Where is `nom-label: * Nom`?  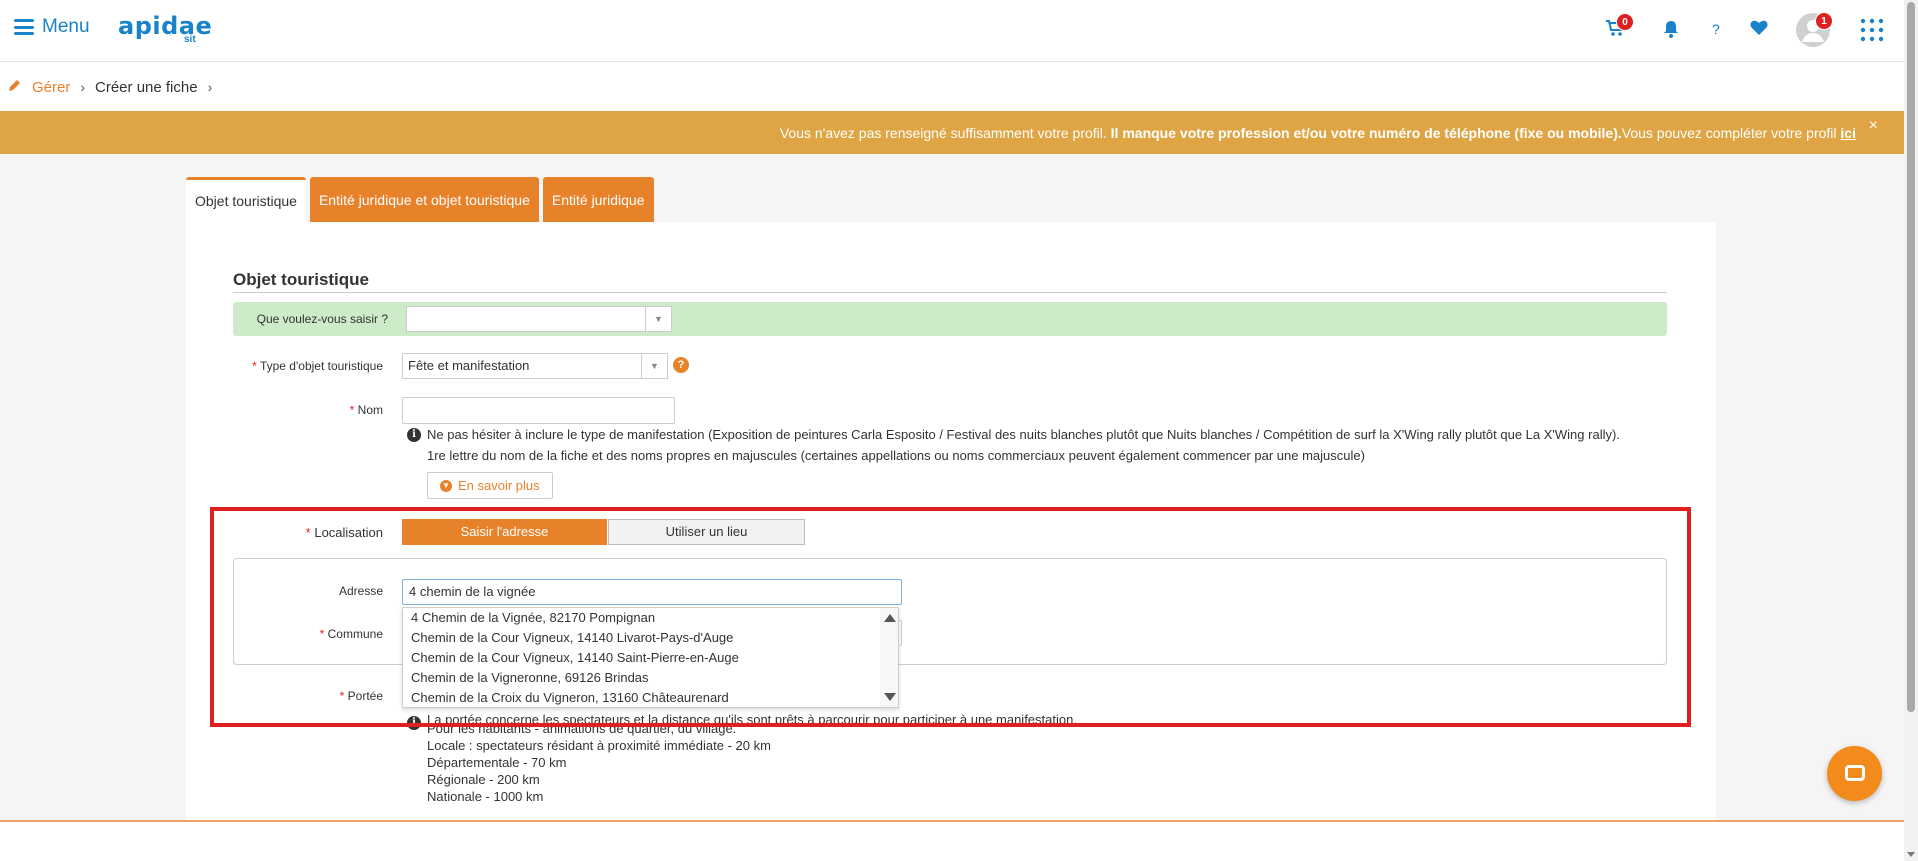 nom-label: * Nom is located at coordinates (366, 410).